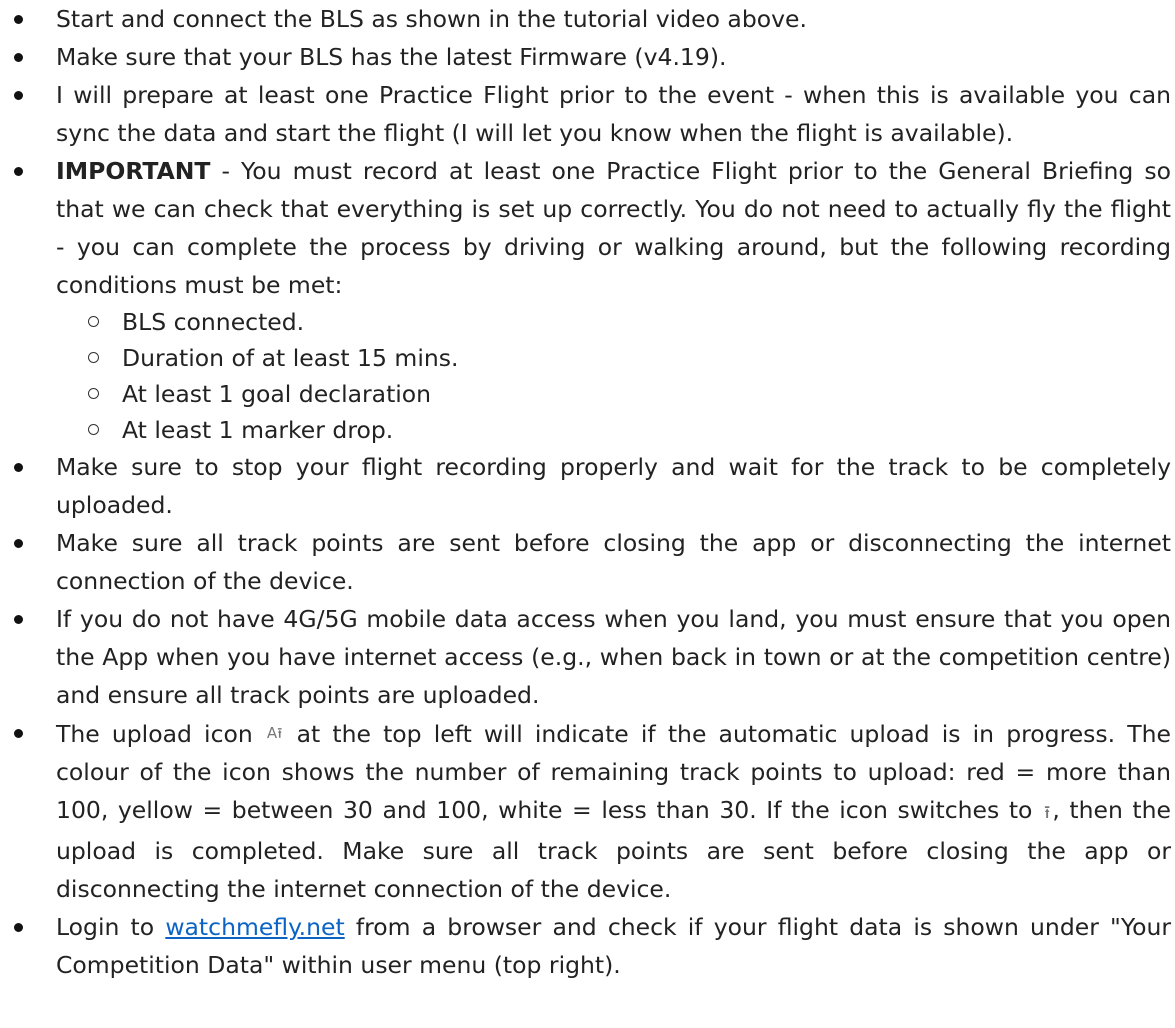 The width and height of the screenshot is (1175, 1028). What do you see at coordinates (133, 171) in the screenshot?
I see `important-label: IMPORTANT` at bounding box center [133, 171].